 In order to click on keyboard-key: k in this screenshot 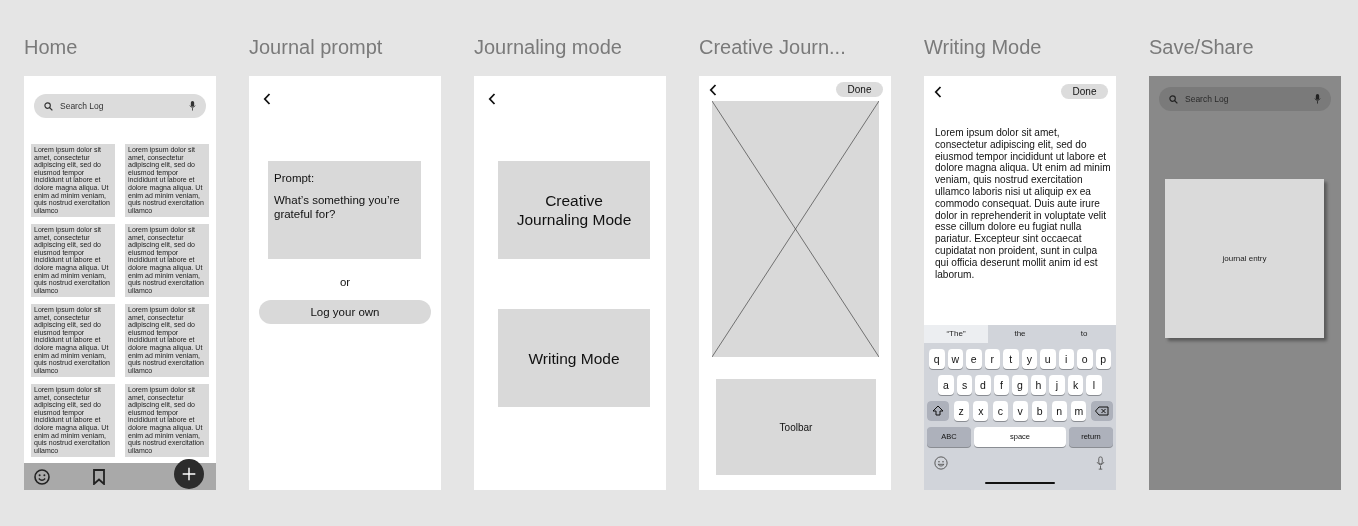, I will do `click(1075, 385)`.